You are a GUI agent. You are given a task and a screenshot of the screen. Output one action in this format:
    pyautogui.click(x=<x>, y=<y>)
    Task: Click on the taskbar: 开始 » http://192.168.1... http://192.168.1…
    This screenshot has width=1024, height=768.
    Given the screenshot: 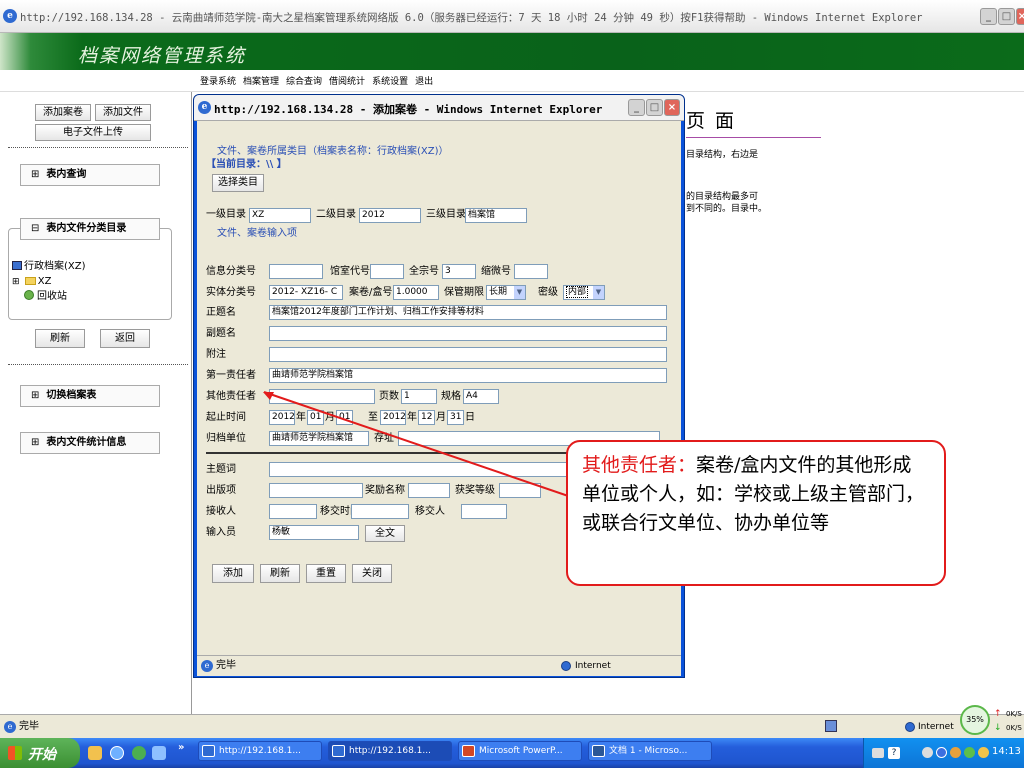 What is the action you would take?
    pyautogui.click(x=512, y=753)
    